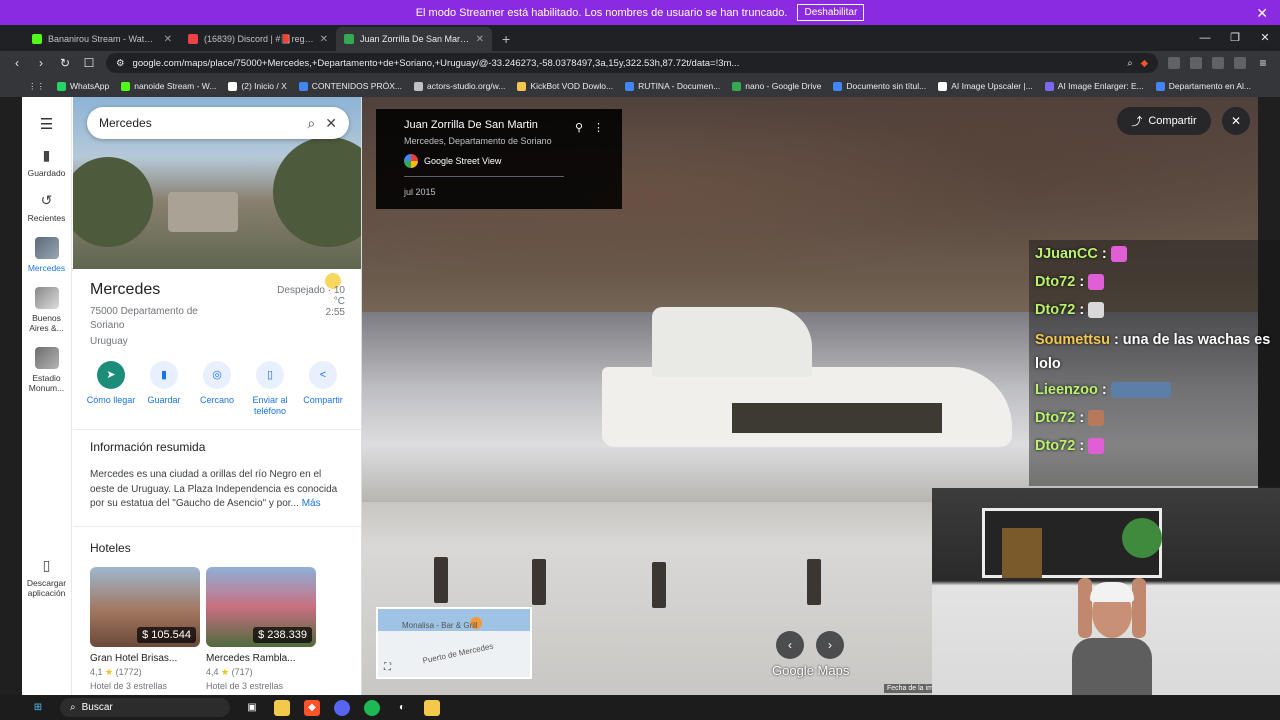 This screenshot has width=1280, height=720. What do you see at coordinates (1265, 38) in the screenshot?
I see `close-window-icon: ✕` at bounding box center [1265, 38].